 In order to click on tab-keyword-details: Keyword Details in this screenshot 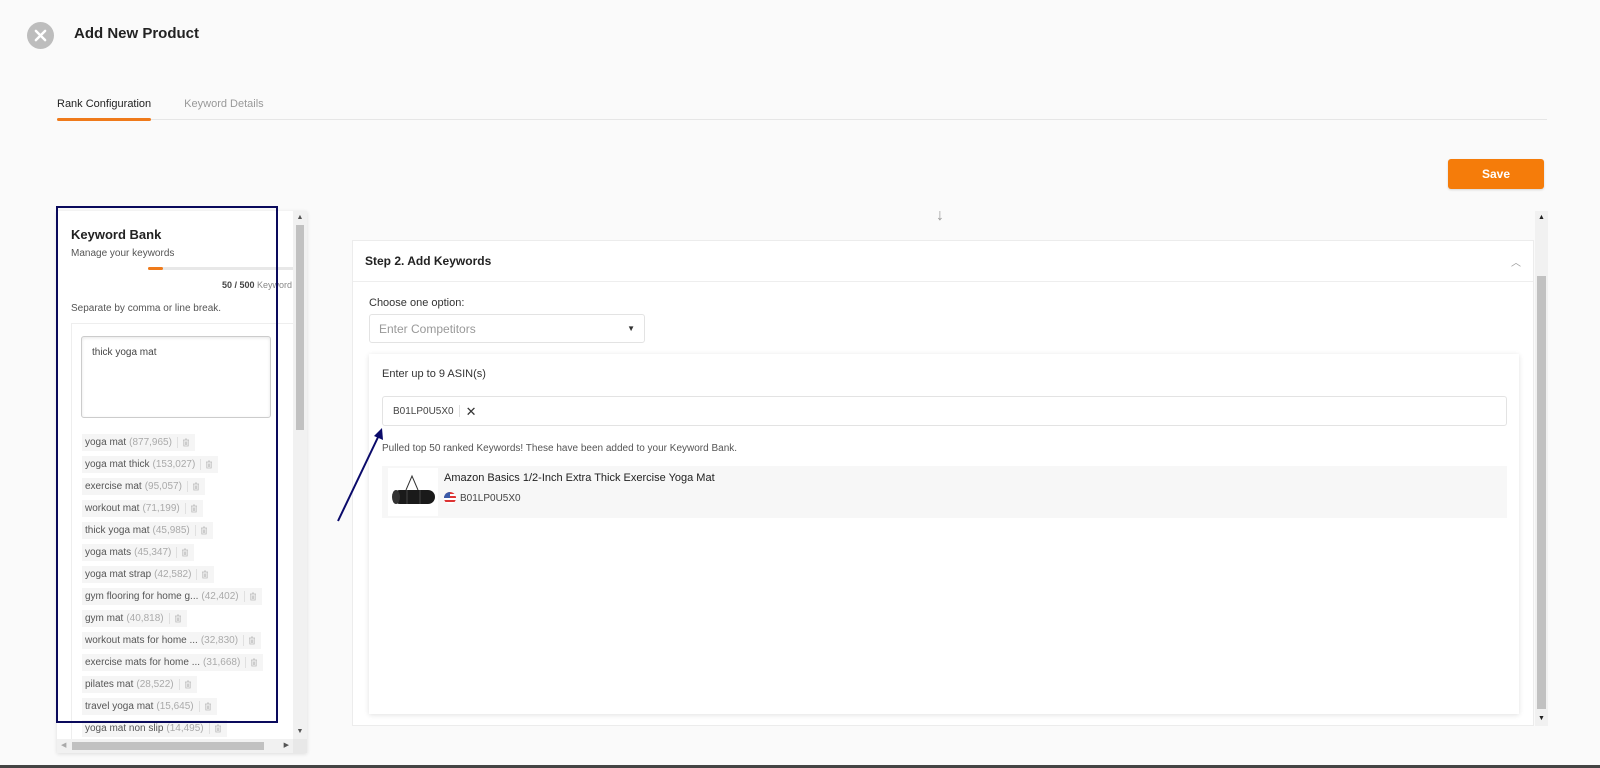, I will do `click(223, 106)`.